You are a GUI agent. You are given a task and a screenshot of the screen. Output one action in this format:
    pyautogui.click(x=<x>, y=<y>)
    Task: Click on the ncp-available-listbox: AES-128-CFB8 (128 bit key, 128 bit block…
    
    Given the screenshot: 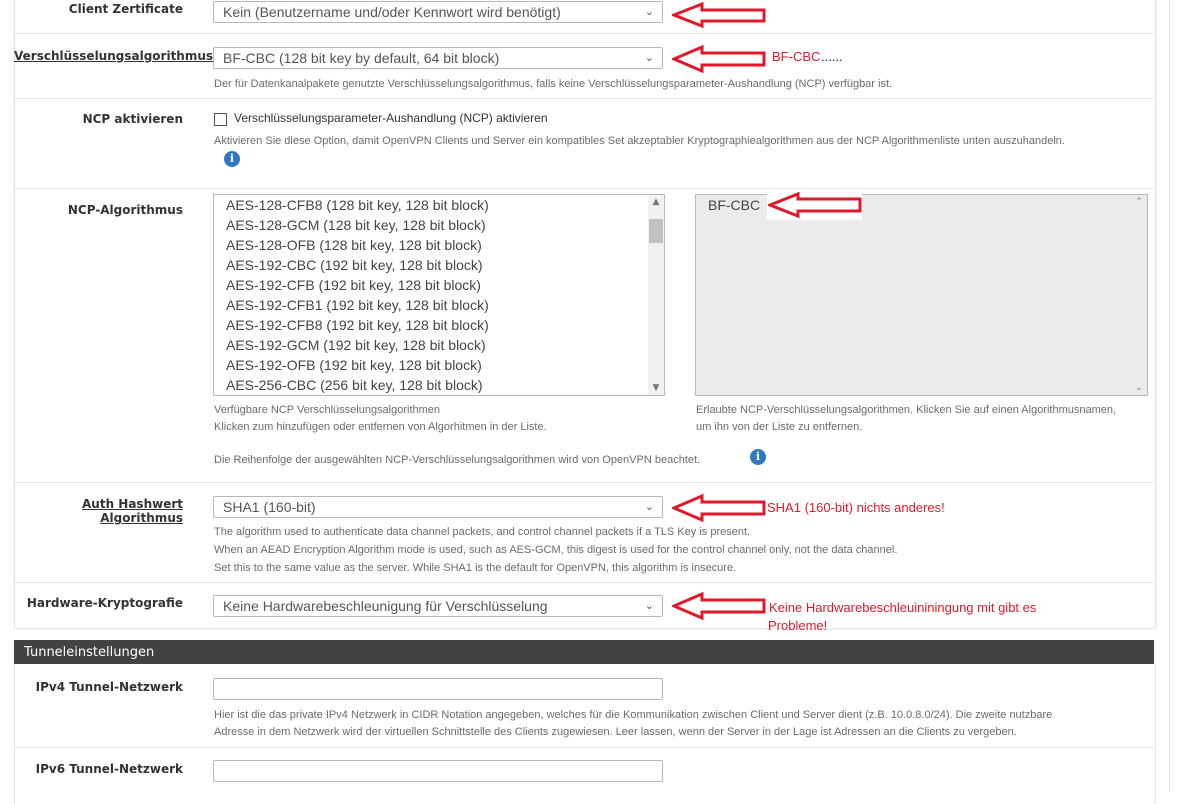 What is the action you would take?
    pyautogui.click(x=439, y=295)
    